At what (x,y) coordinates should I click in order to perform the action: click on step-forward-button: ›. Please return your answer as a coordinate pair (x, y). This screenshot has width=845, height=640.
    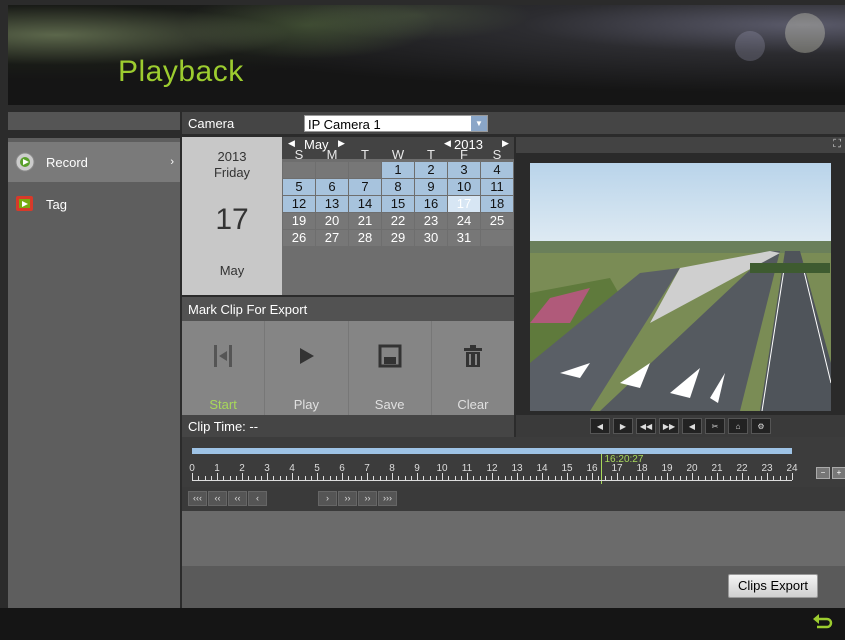
    Looking at the image, I should click on (327, 498).